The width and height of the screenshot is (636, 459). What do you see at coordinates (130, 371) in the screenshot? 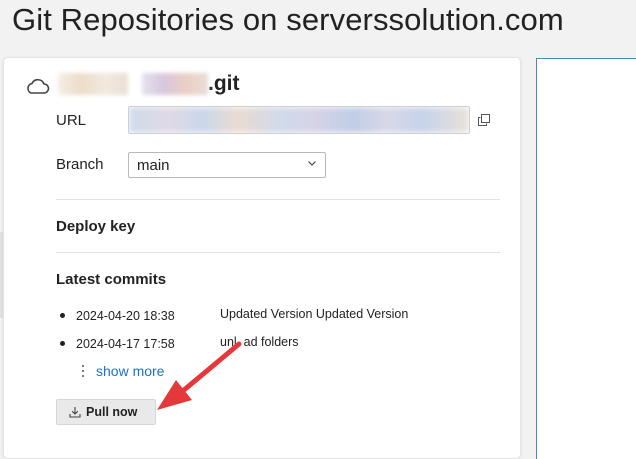
I see `show-more-link: show more` at bounding box center [130, 371].